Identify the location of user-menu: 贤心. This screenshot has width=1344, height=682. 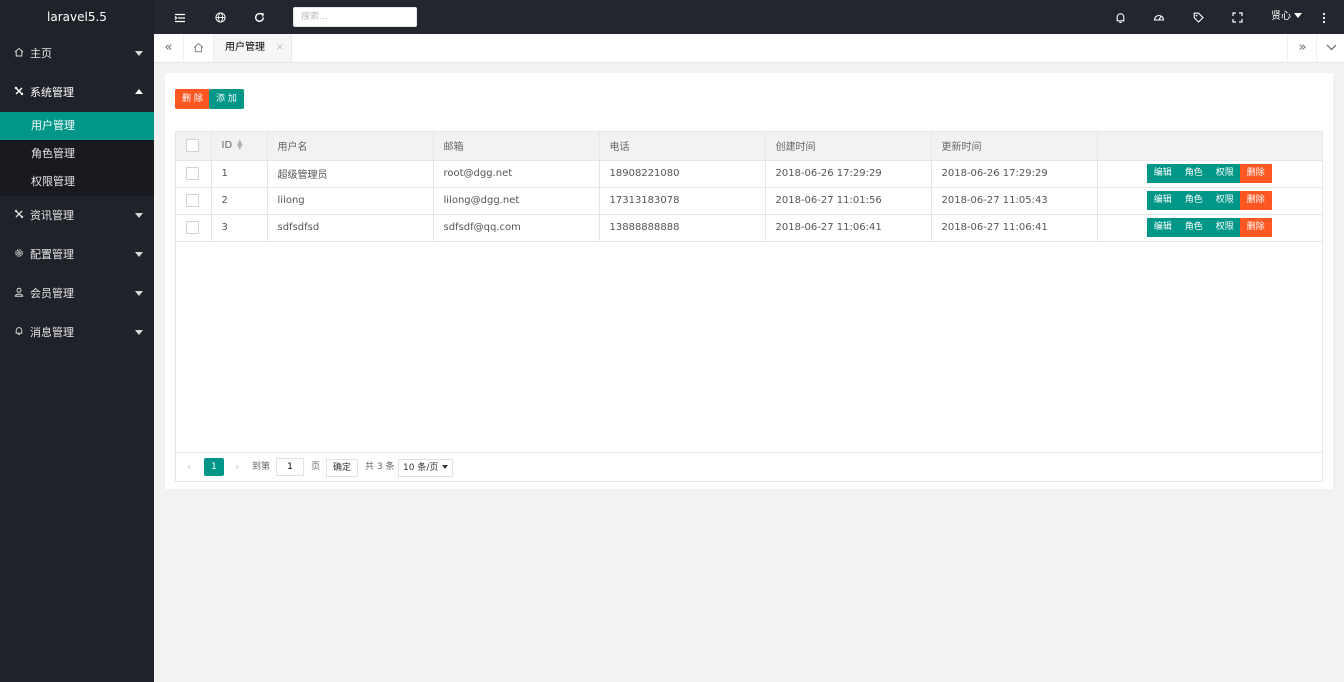
(1286, 17).